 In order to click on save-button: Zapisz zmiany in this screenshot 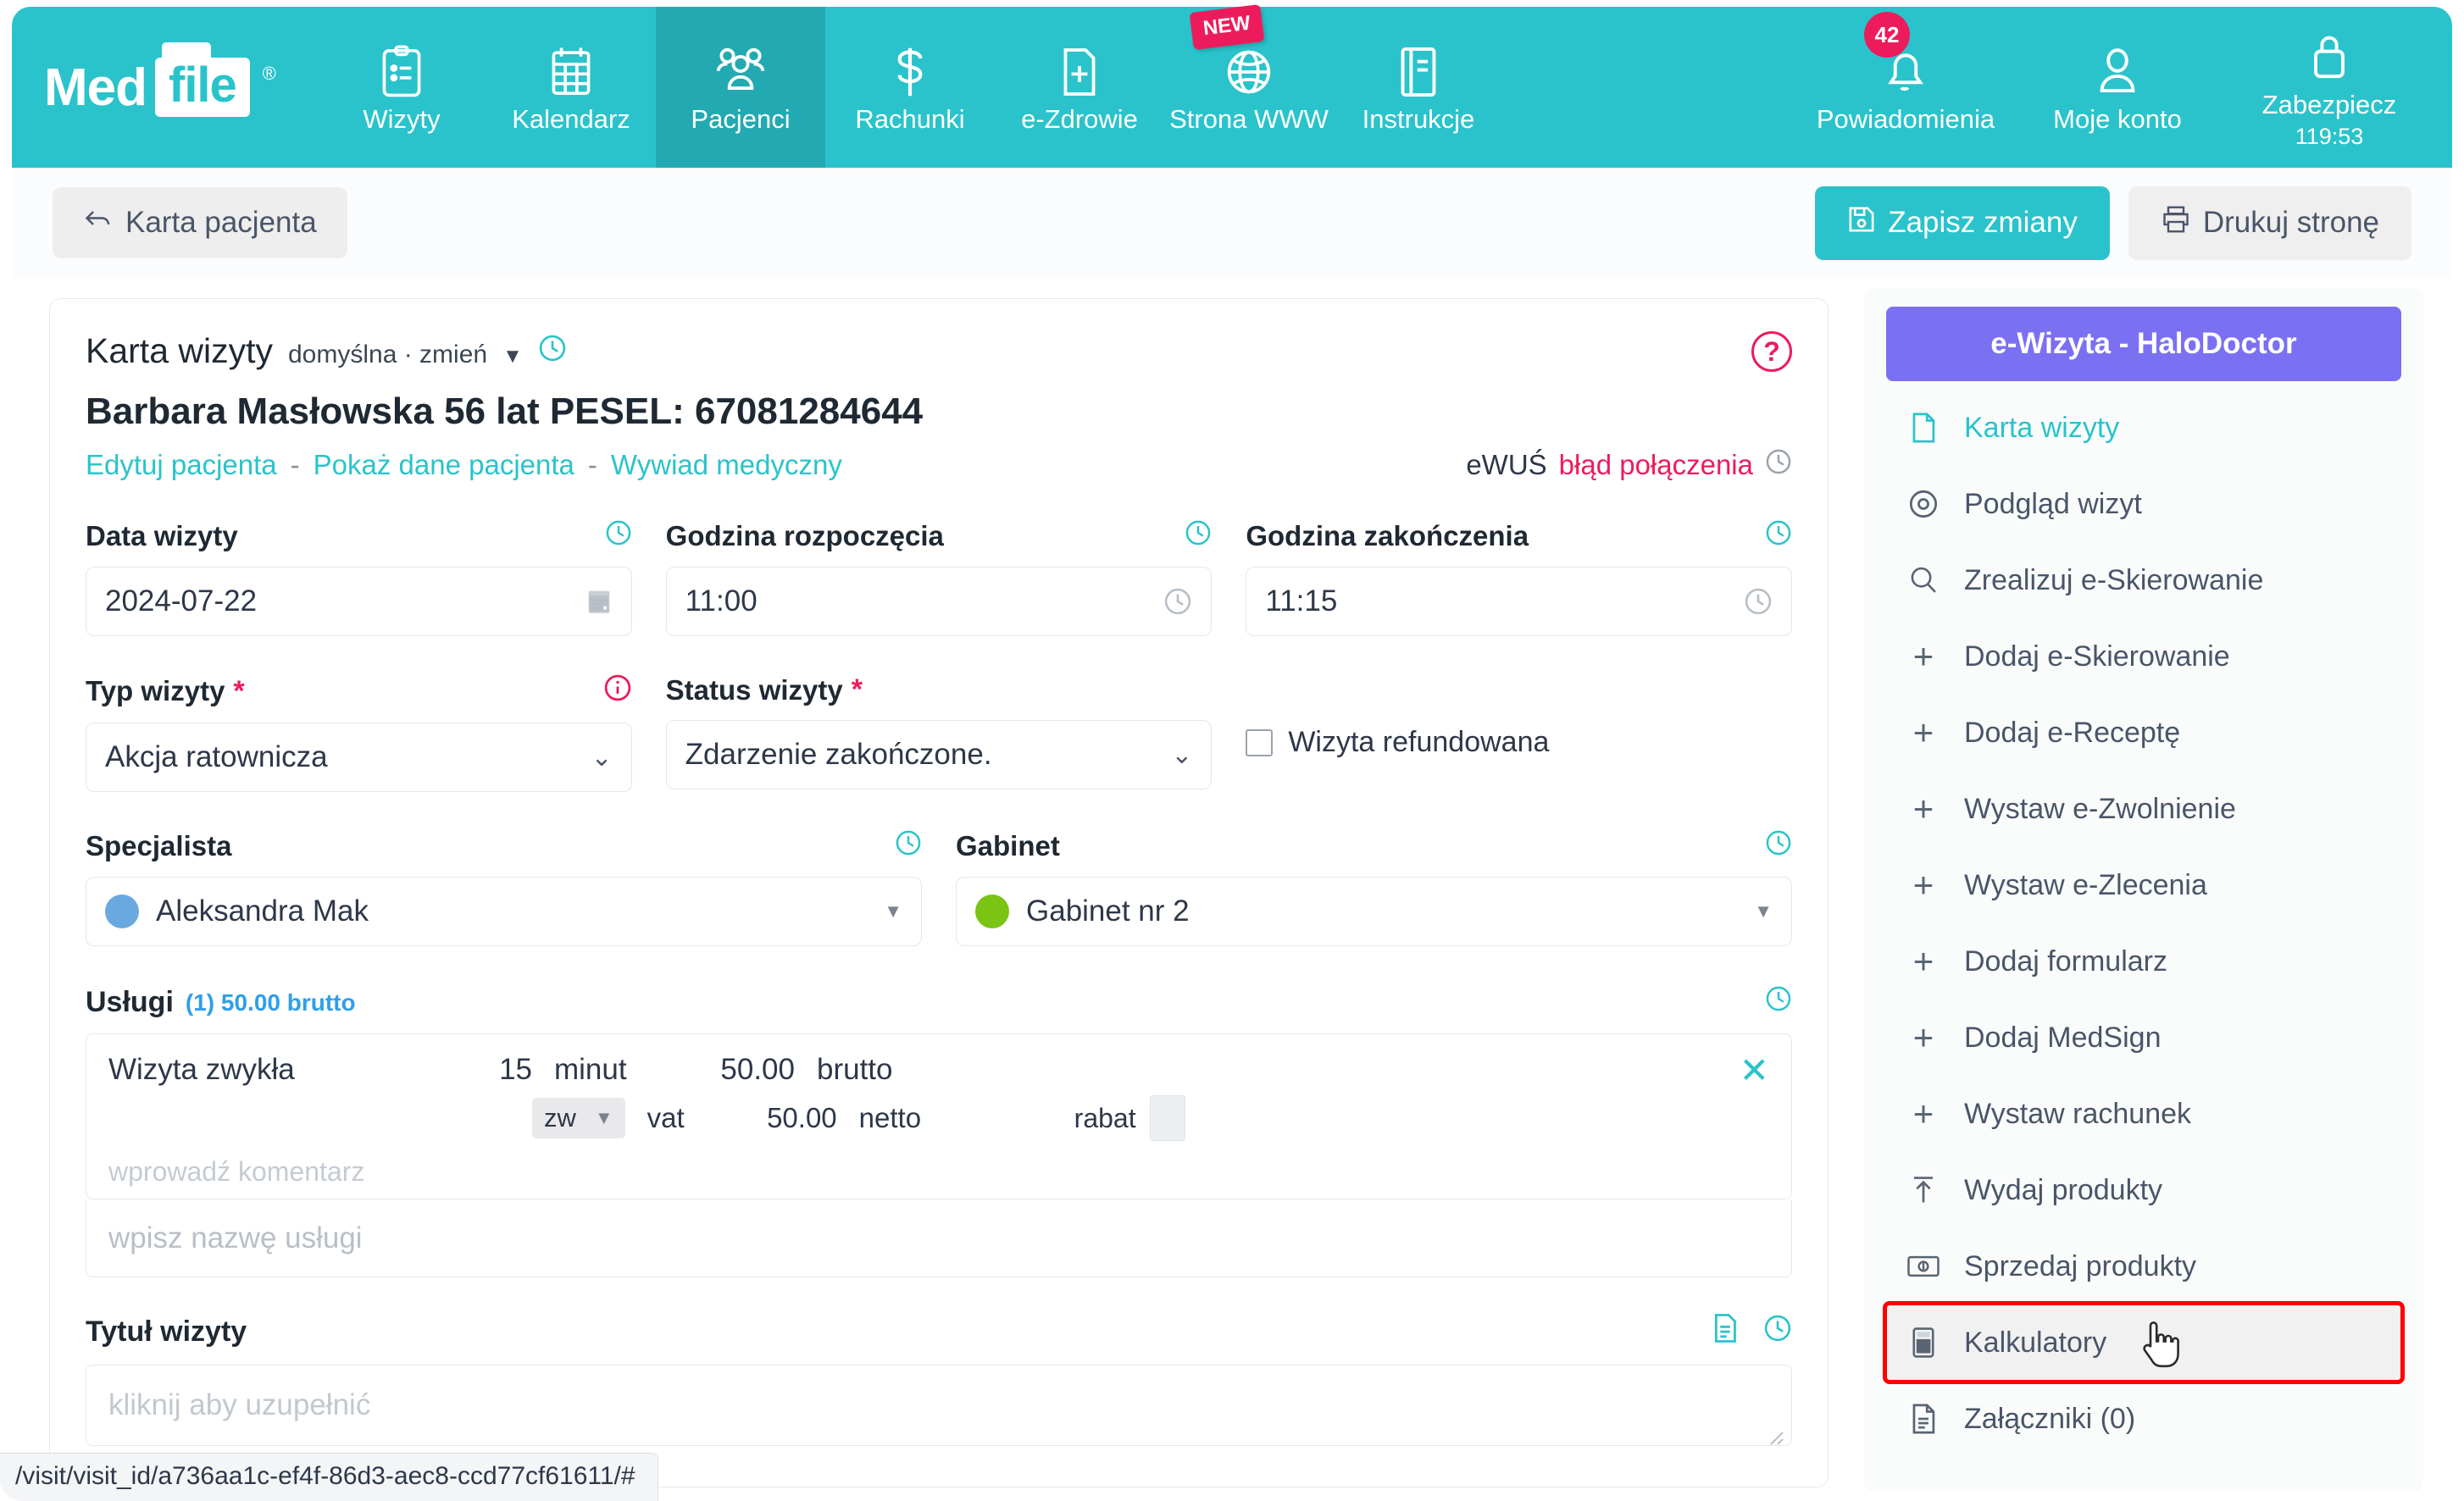, I will do `click(1962, 223)`.